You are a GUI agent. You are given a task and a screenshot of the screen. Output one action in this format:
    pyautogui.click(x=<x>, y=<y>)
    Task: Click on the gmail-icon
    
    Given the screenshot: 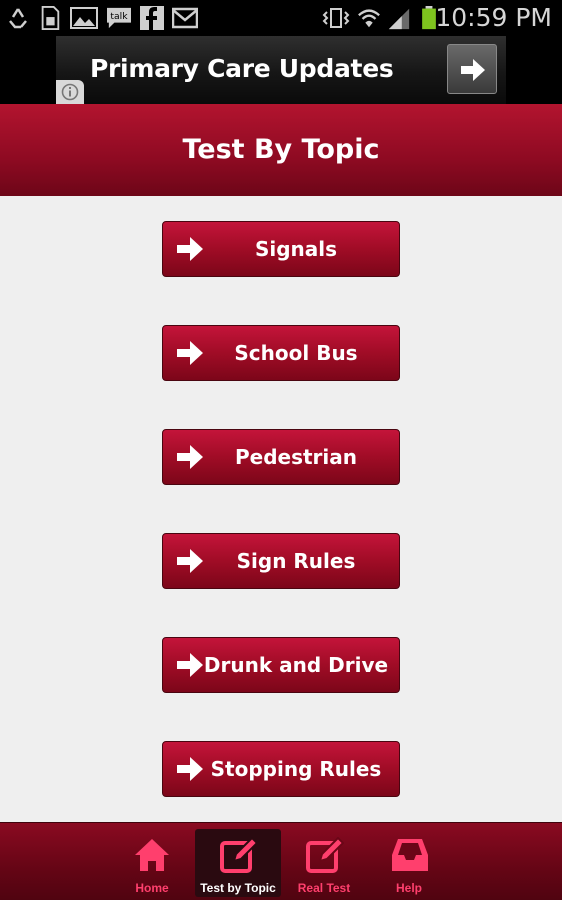 What is the action you would take?
    pyautogui.click(x=185, y=18)
    